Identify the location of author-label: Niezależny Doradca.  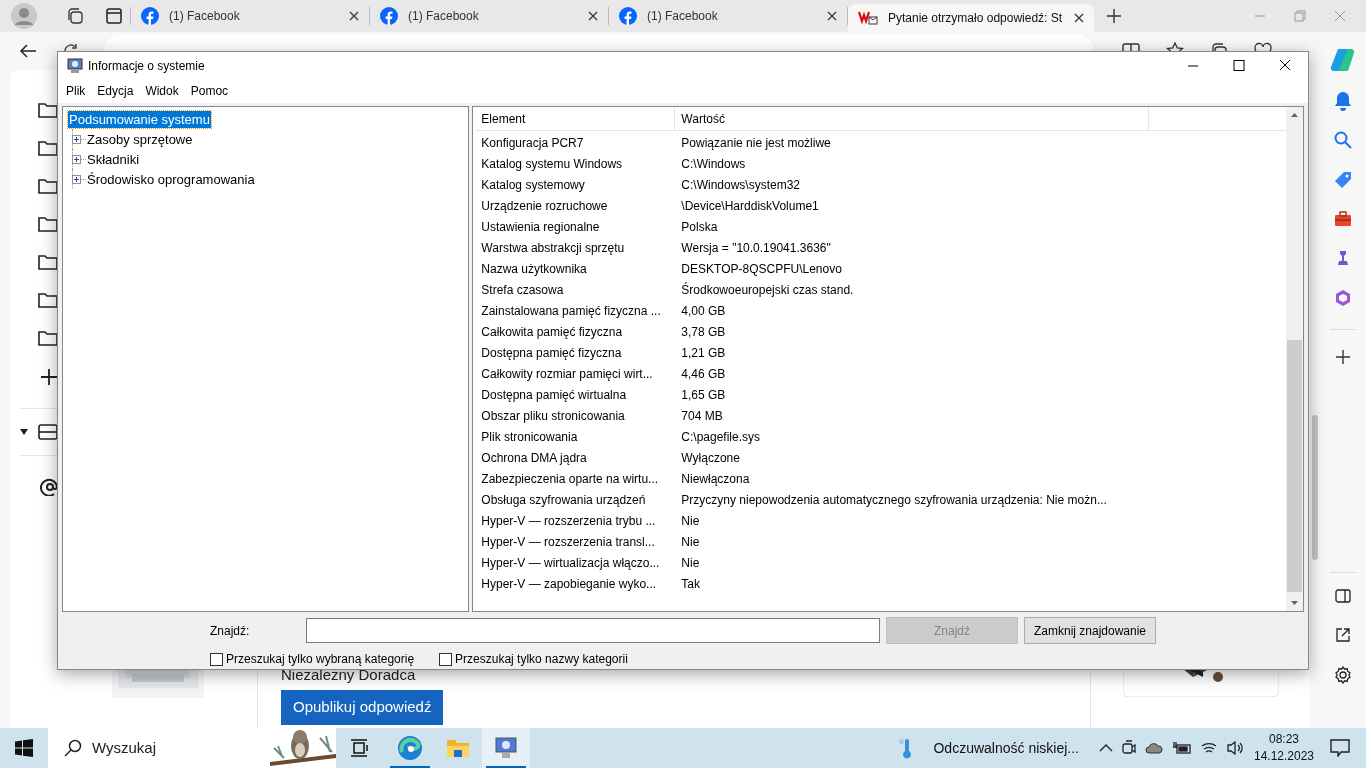
(349, 675).